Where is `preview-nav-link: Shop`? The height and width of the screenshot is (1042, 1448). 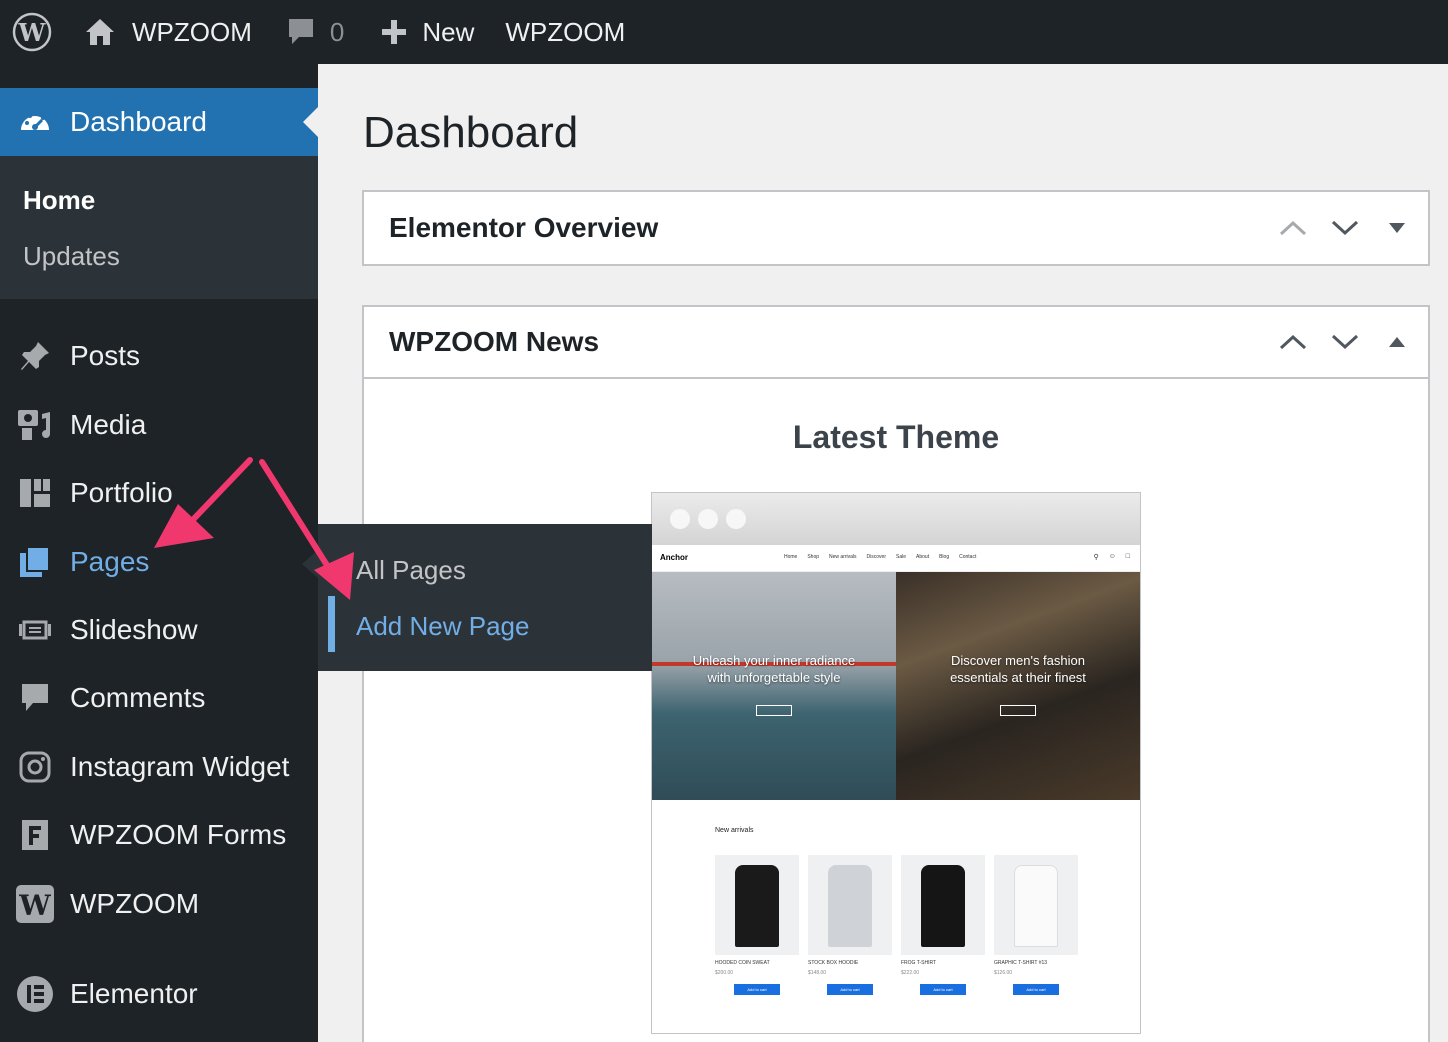 preview-nav-link: Shop is located at coordinates (813, 557).